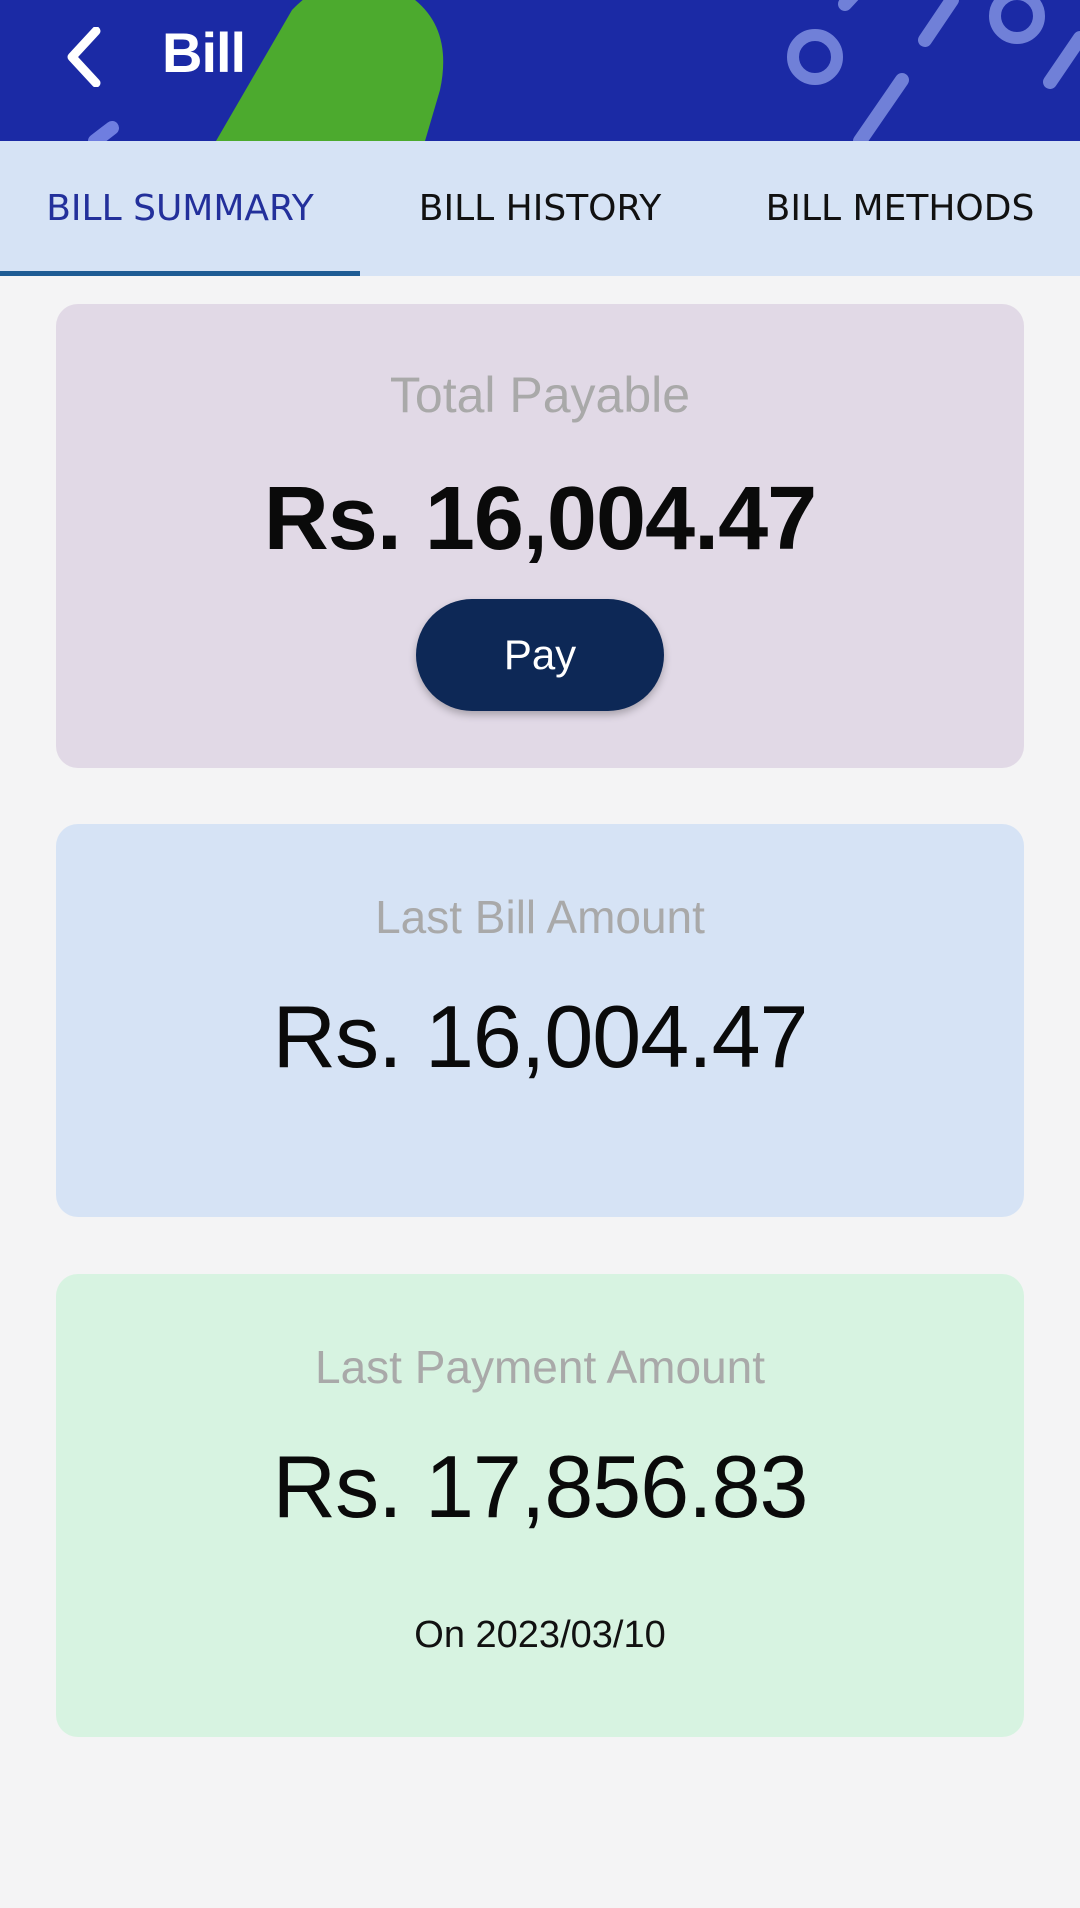 This screenshot has height=1908, width=1080. I want to click on tab-label: BILL METHODS, so click(900, 208).